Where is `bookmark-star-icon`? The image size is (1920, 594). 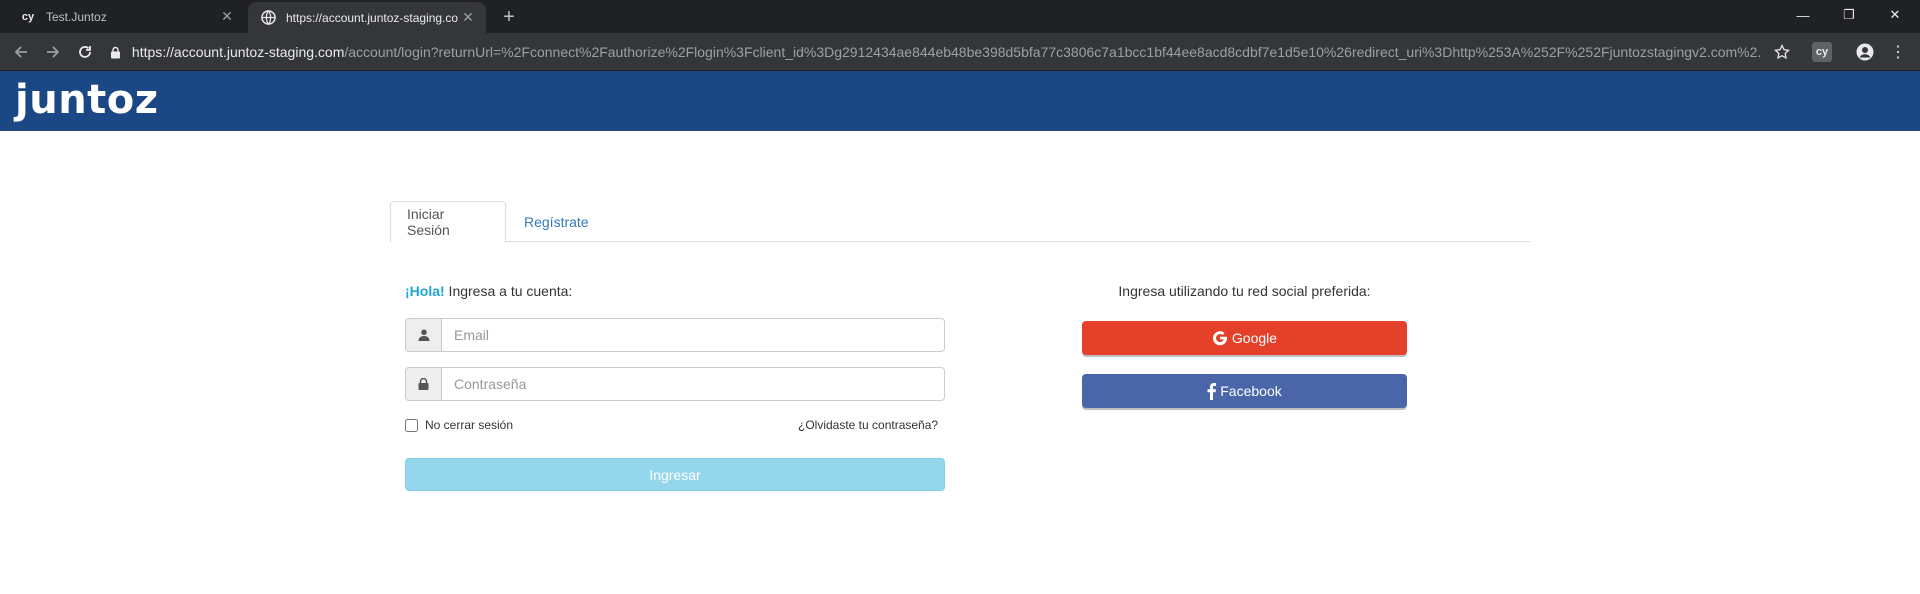
bookmark-star-icon is located at coordinates (1782, 52).